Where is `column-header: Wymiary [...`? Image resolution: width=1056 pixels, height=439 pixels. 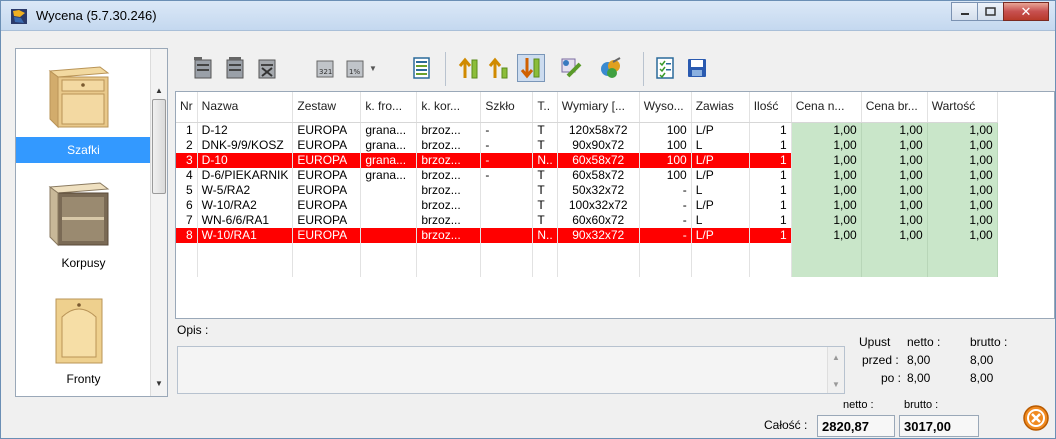 column-header: Wymiary [... is located at coordinates (598, 107).